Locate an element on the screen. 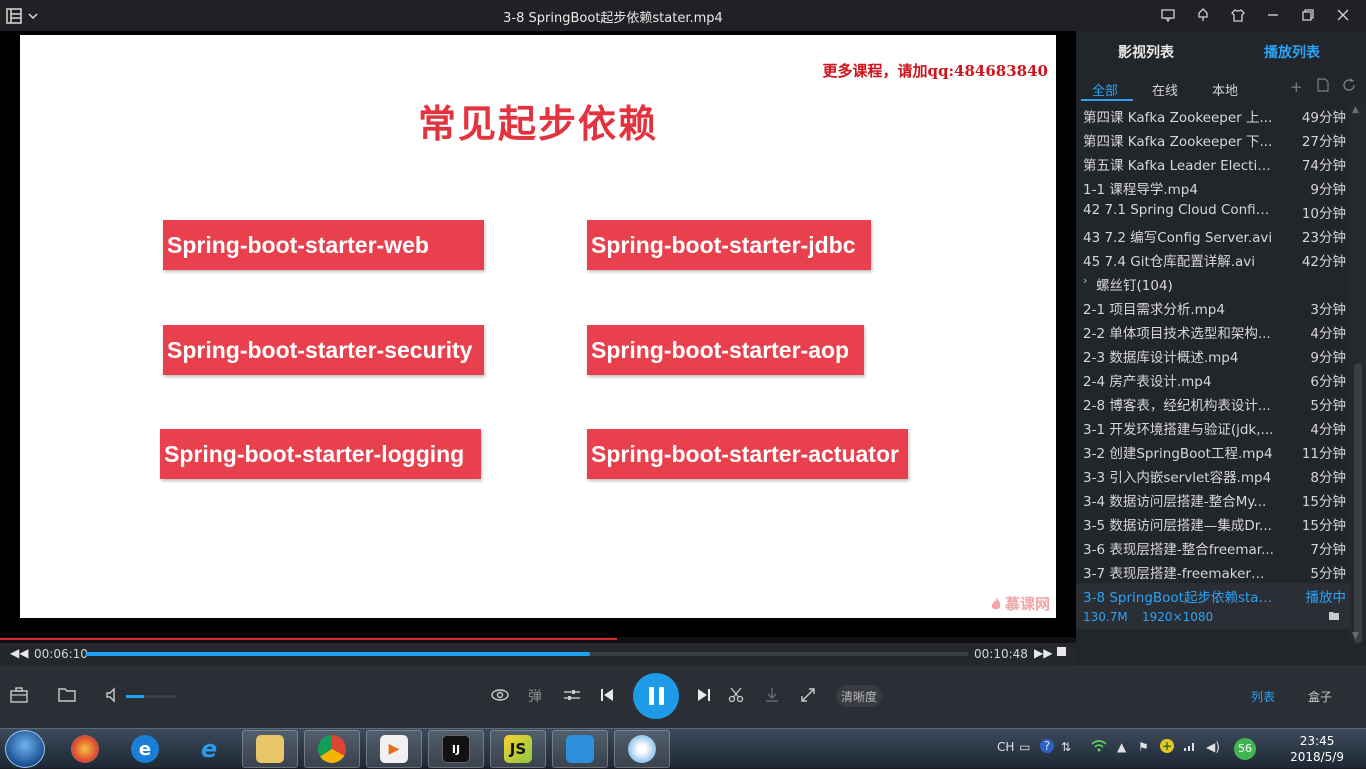  ball-app-icon is located at coordinates (85, 749).